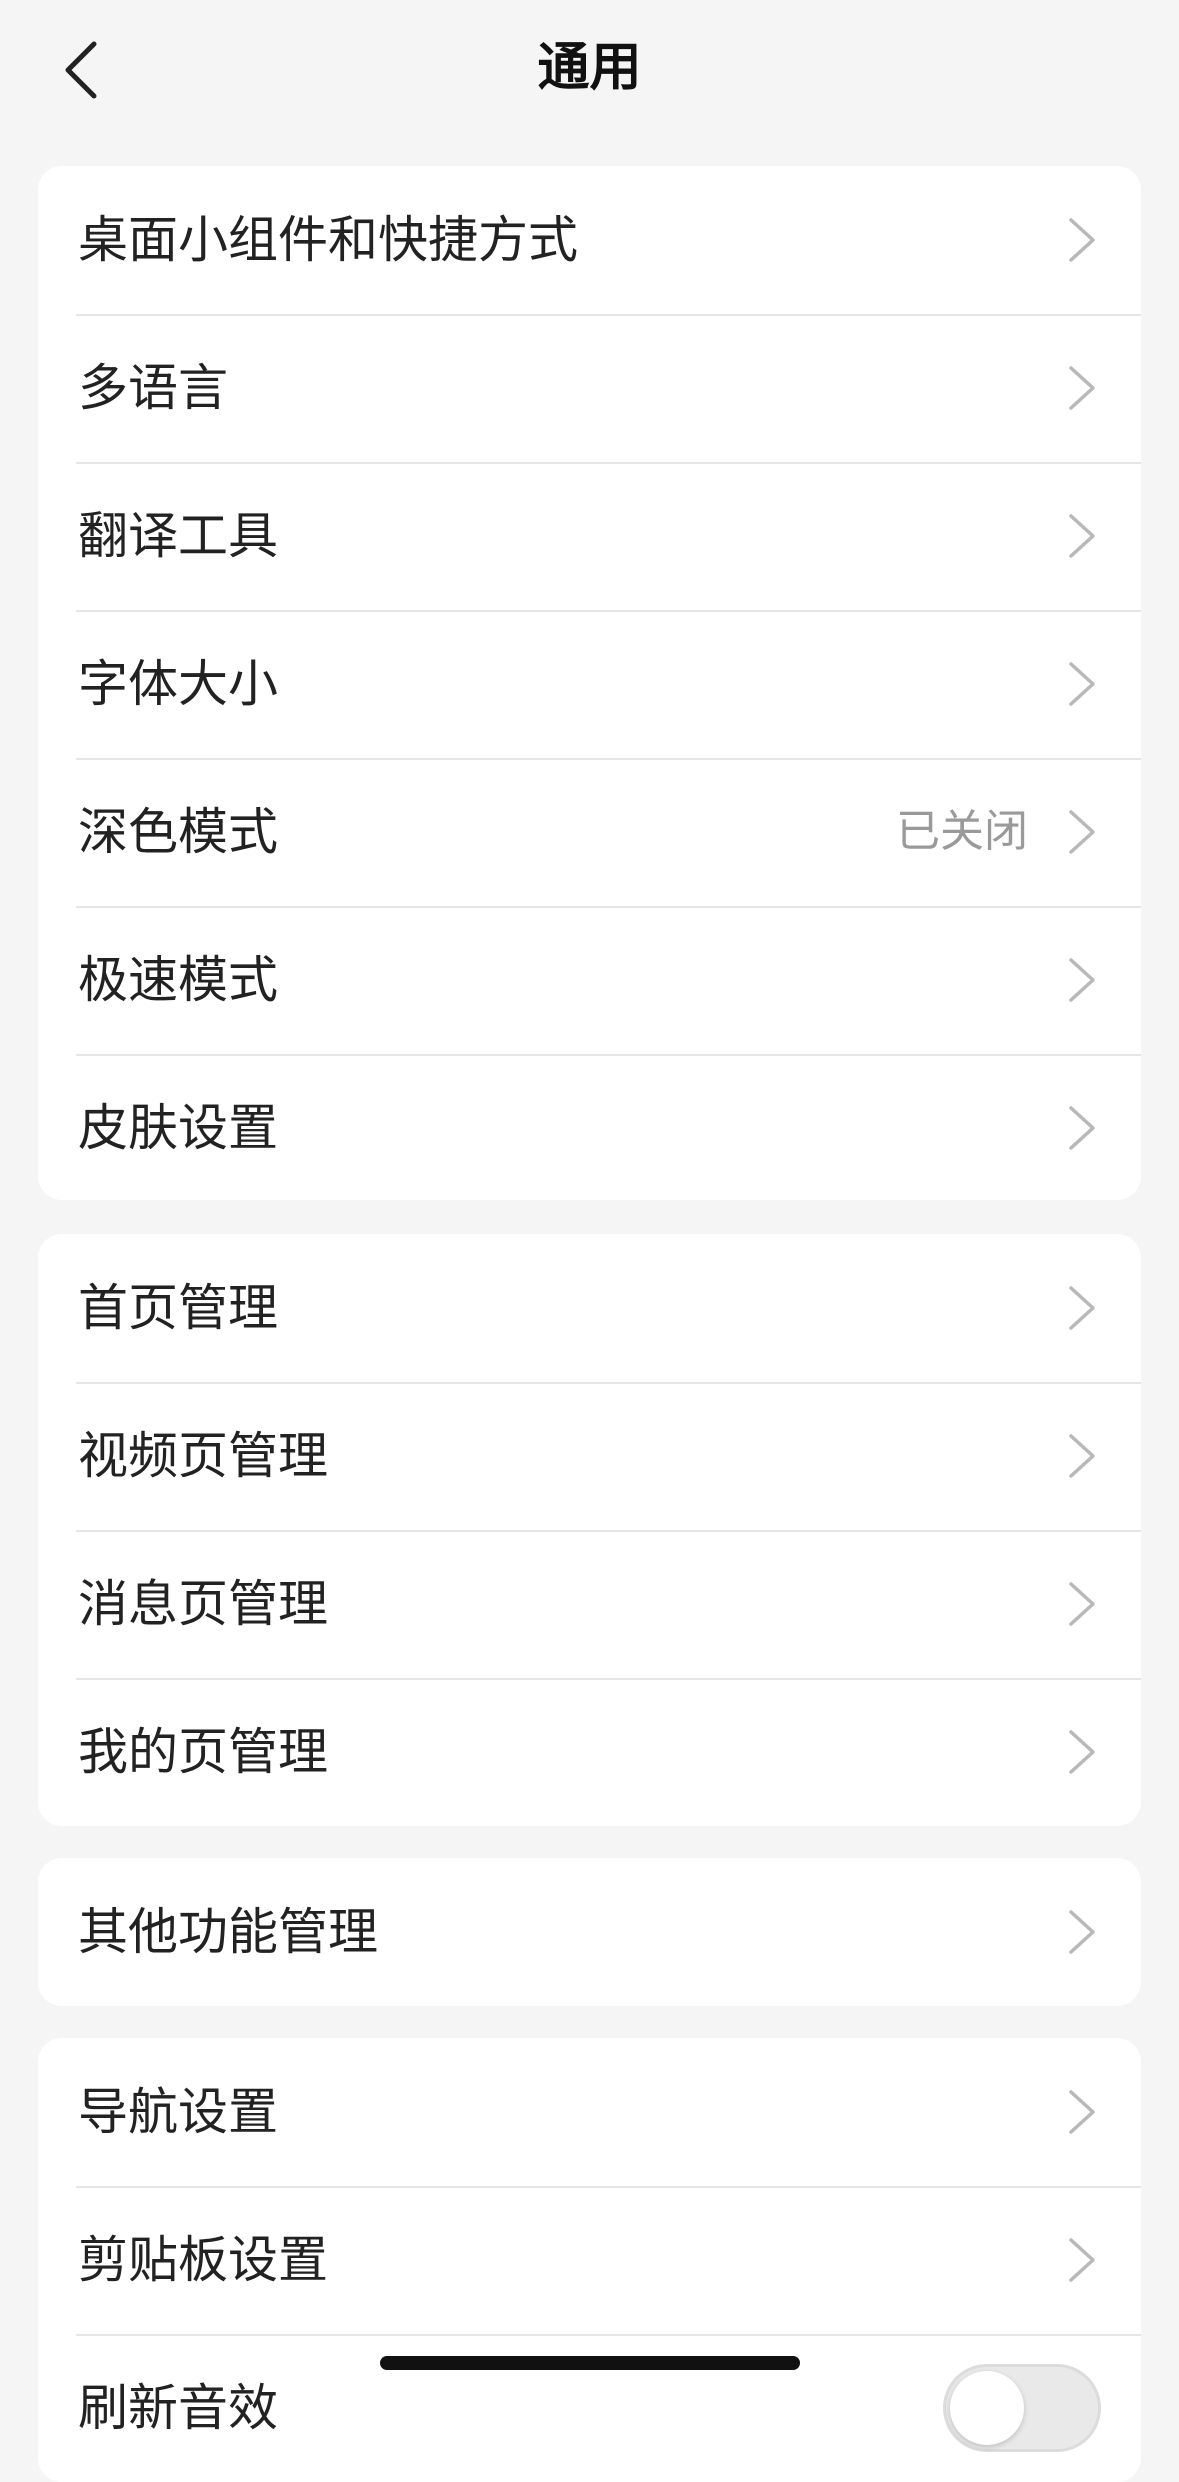 This screenshot has width=1179, height=2482. Describe the element at coordinates (589, 1308) in the screenshot. I see `row-home-page-management: 首页管理` at that location.